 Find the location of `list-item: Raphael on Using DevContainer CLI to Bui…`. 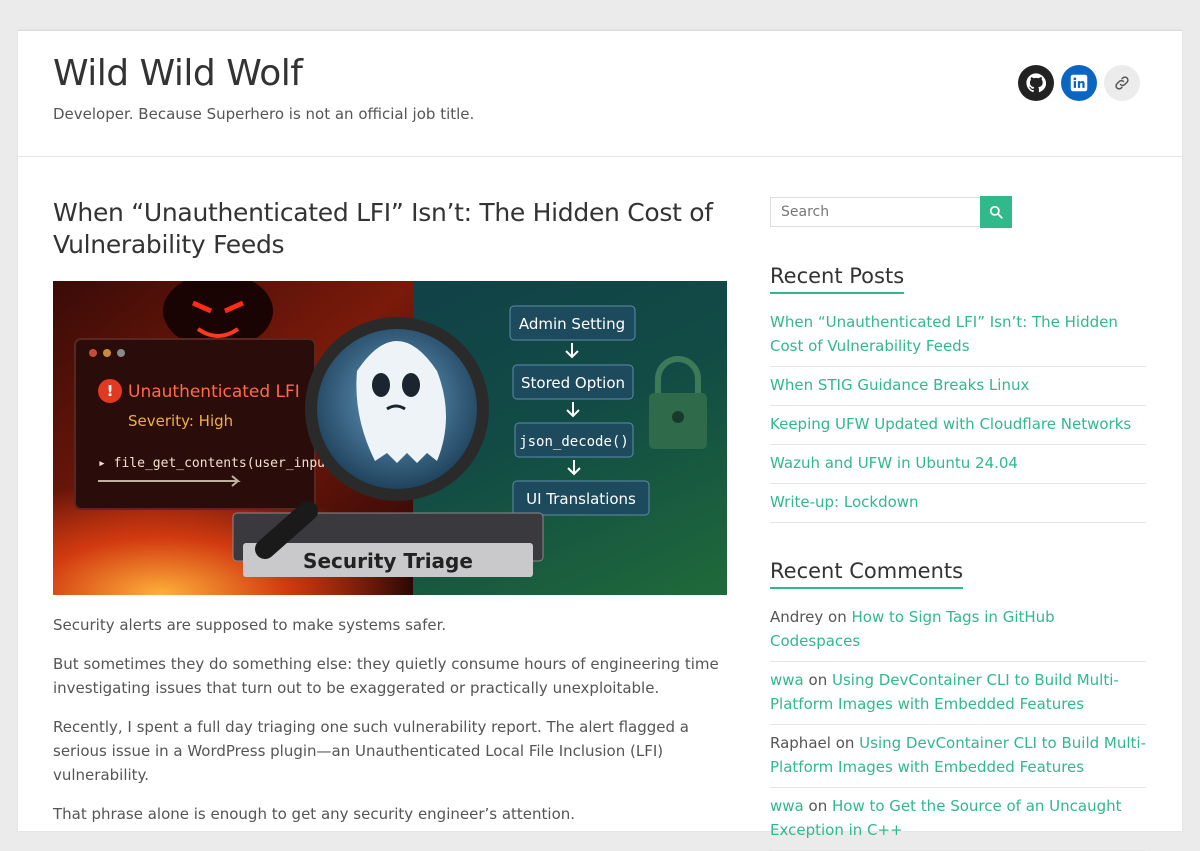

list-item: Raphael on Using DevContainer CLI to Bui… is located at coordinates (958, 756).